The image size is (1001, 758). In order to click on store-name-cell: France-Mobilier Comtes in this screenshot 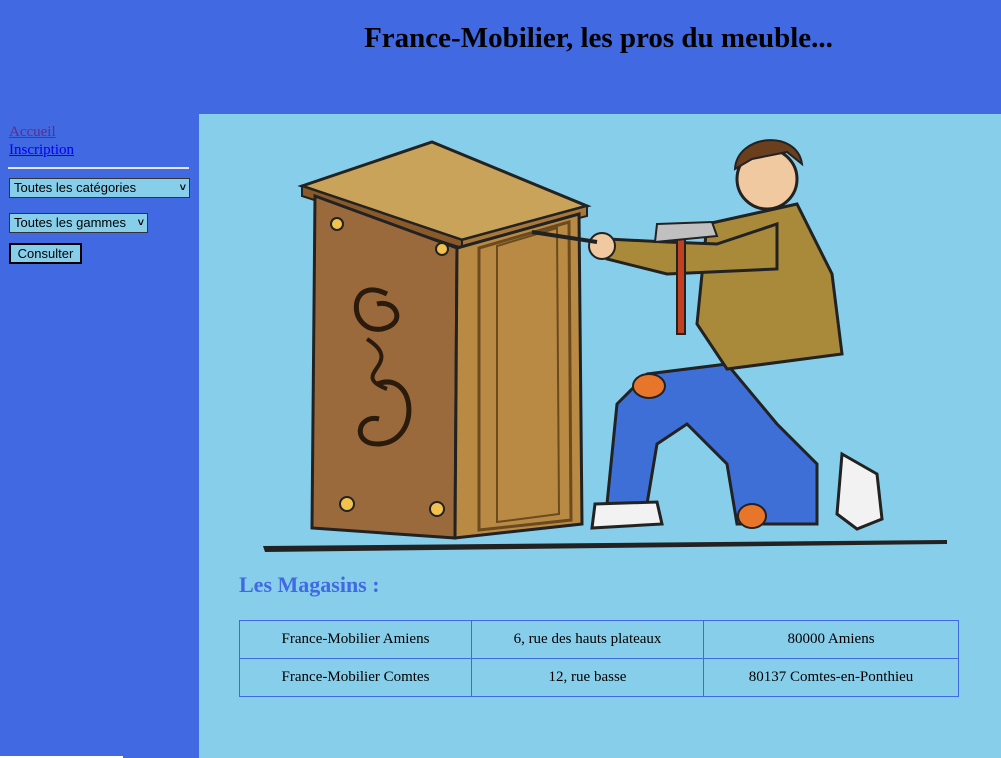, I will do `click(355, 677)`.